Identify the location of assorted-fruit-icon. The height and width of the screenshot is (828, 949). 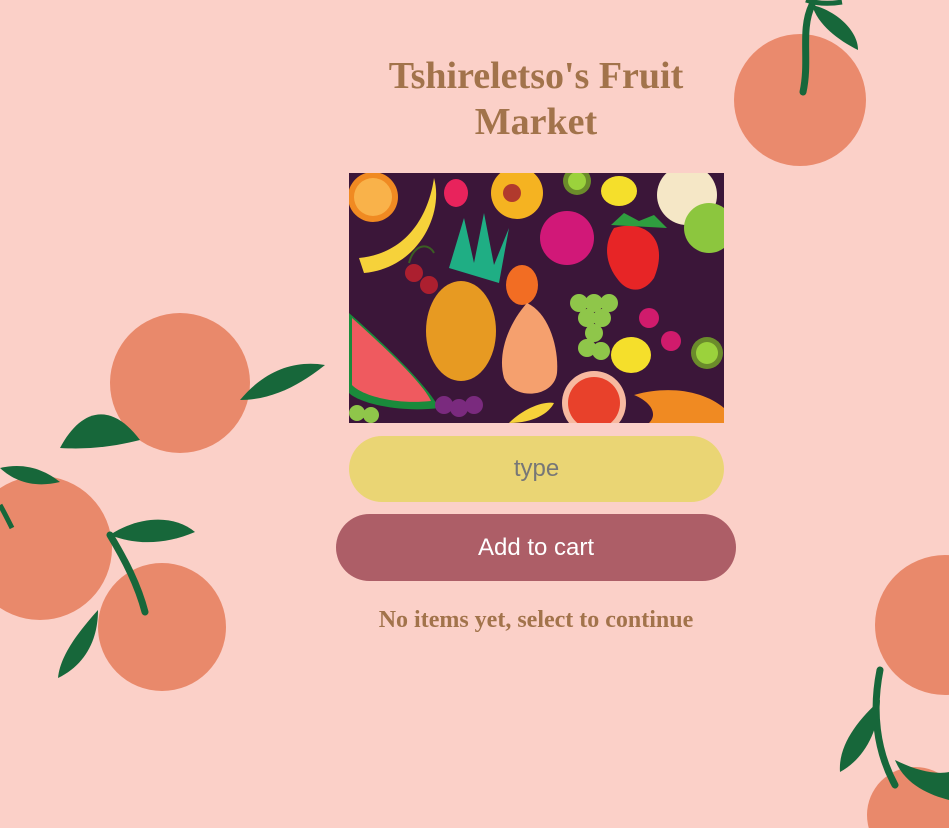
(536, 298).